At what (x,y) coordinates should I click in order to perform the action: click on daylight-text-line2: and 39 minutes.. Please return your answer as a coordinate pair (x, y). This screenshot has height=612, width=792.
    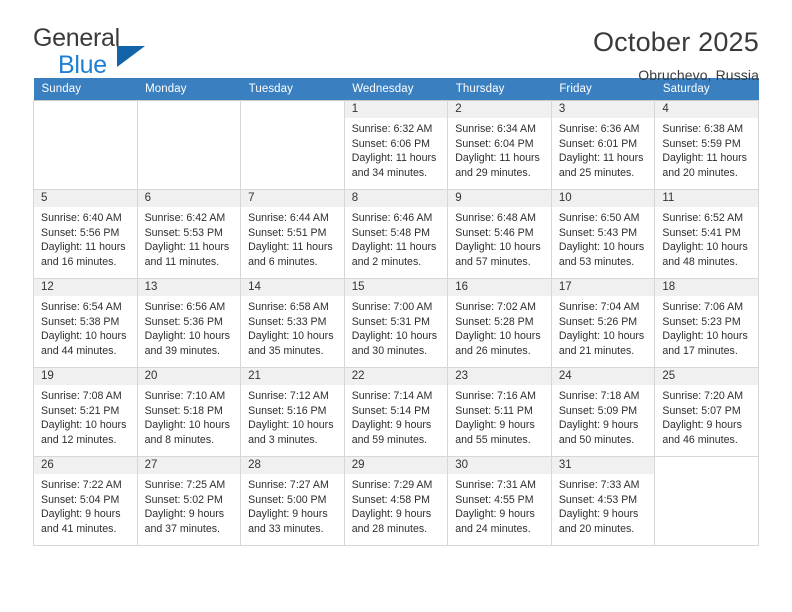
    Looking at the image, I should click on (182, 350).